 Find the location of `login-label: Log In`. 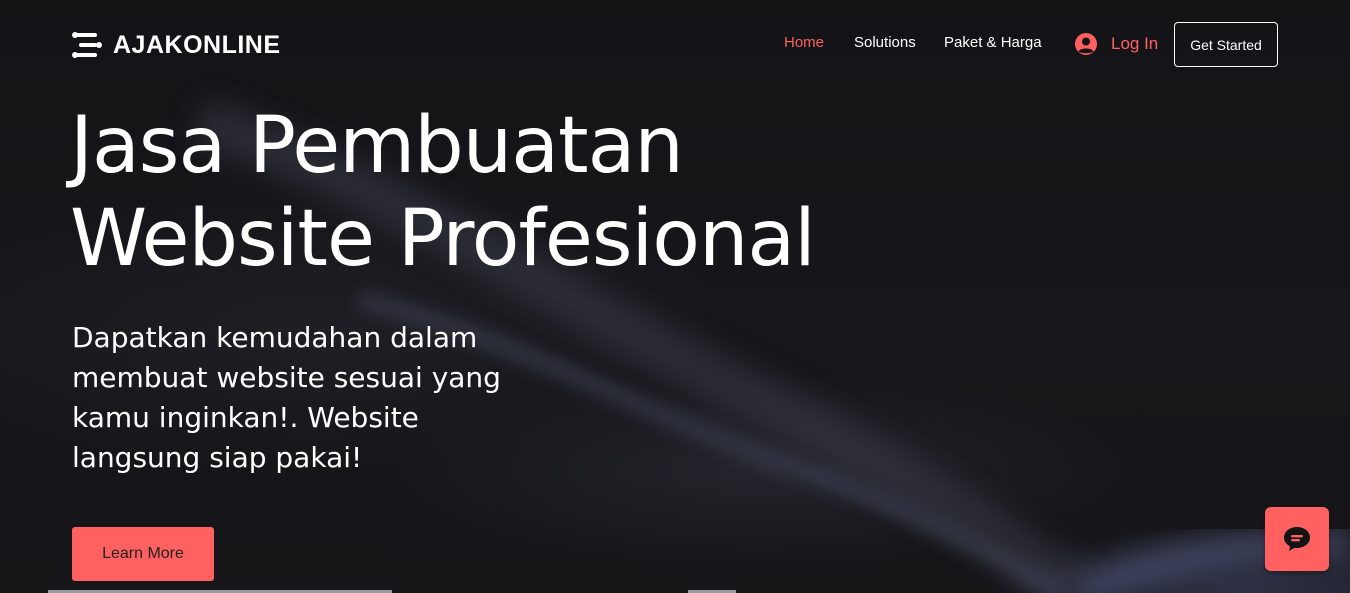

login-label: Log In is located at coordinates (1135, 43).